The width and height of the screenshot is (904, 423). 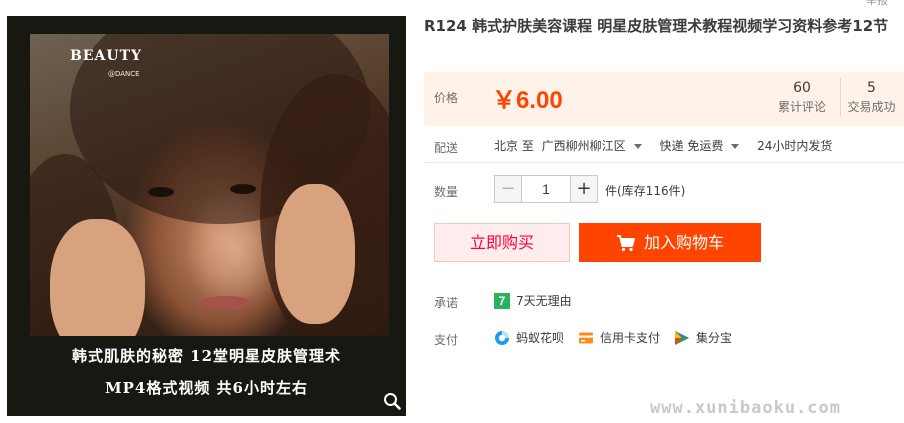 I want to click on reviews-label: 累计评论, so click(x=801, y=107).